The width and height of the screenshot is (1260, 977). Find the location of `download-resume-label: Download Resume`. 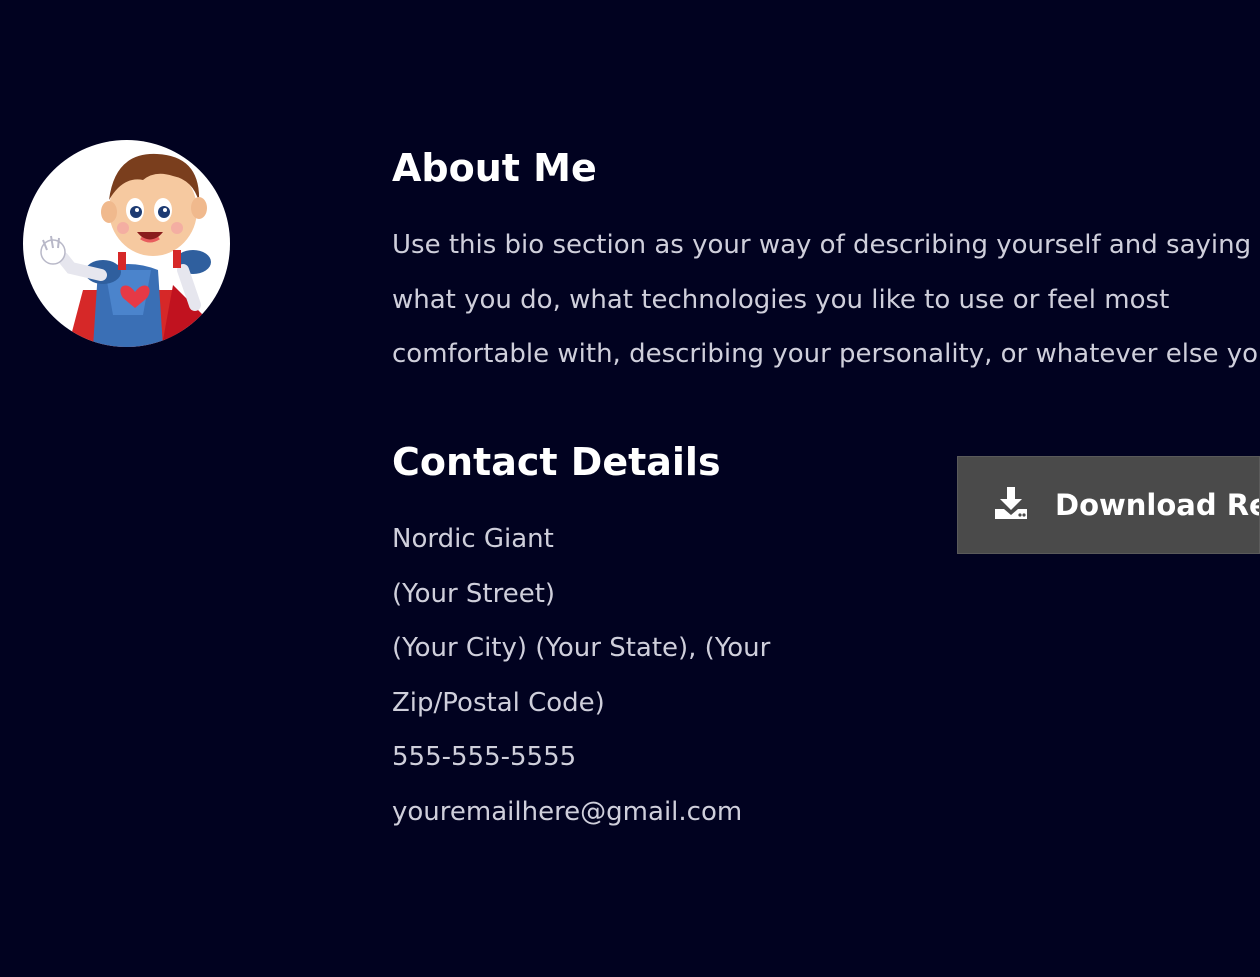

download-resume-label: Download Resume is located at coordinates (1157, 505).